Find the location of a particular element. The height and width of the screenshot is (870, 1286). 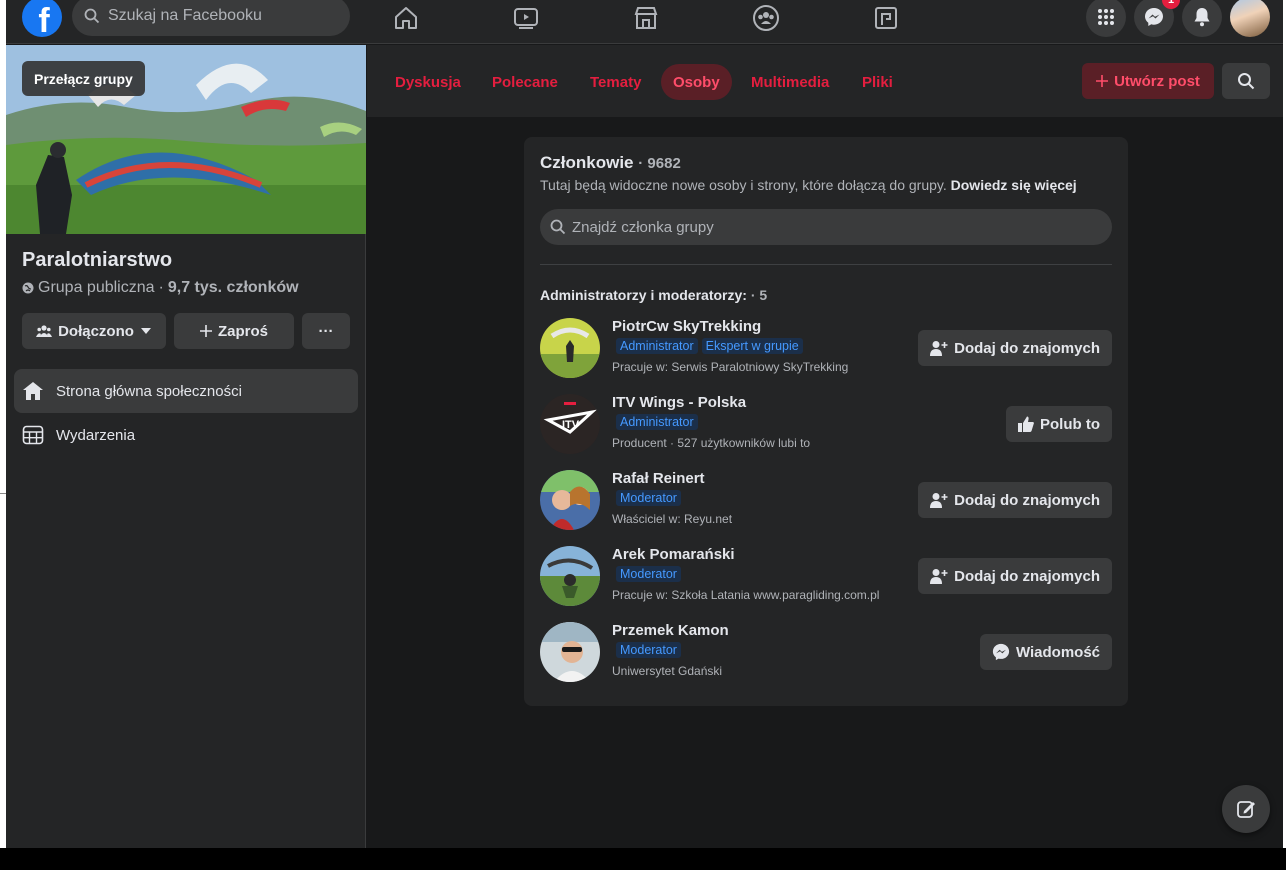

joined-label: Dołączono is located at coordinates (96, 331).